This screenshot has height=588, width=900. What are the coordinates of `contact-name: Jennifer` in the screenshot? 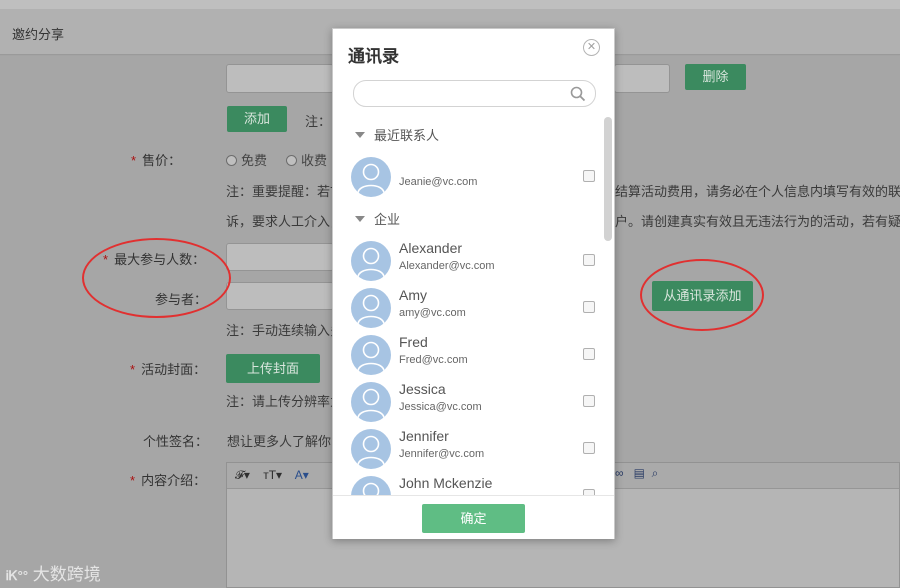 It's located at (424, 436).